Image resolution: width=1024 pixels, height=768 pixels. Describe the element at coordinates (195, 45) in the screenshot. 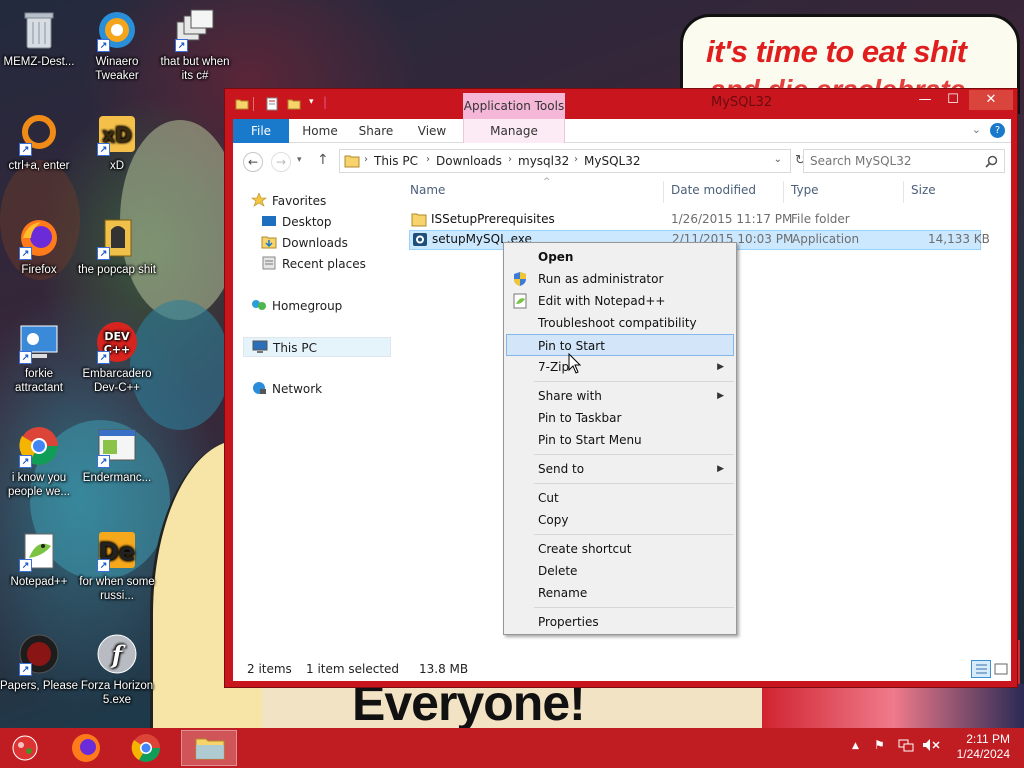

I see `desktop-icon-csharp: ↗ that but when its c#` at that location.